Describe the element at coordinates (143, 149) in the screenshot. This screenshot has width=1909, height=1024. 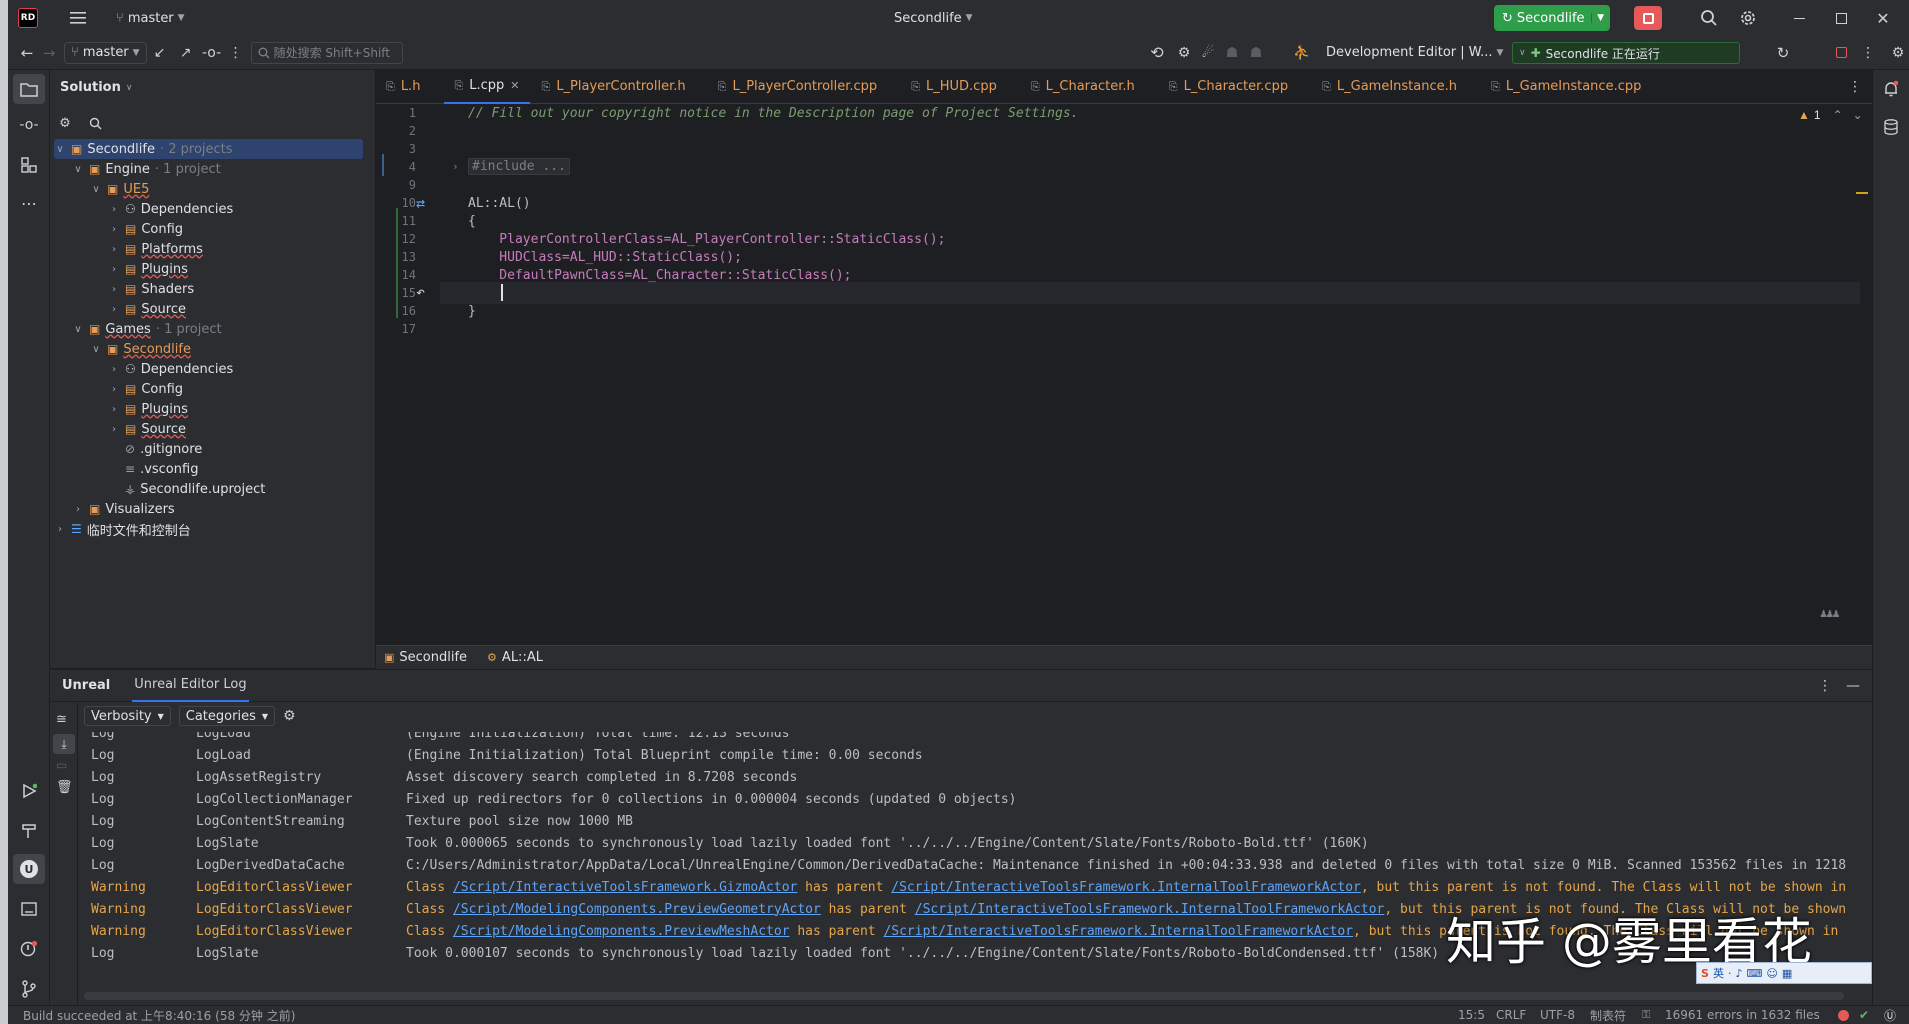
I see `tree-item-secondlife-solution: ∨ ▣ Secondlife · 2 projects` at that location.